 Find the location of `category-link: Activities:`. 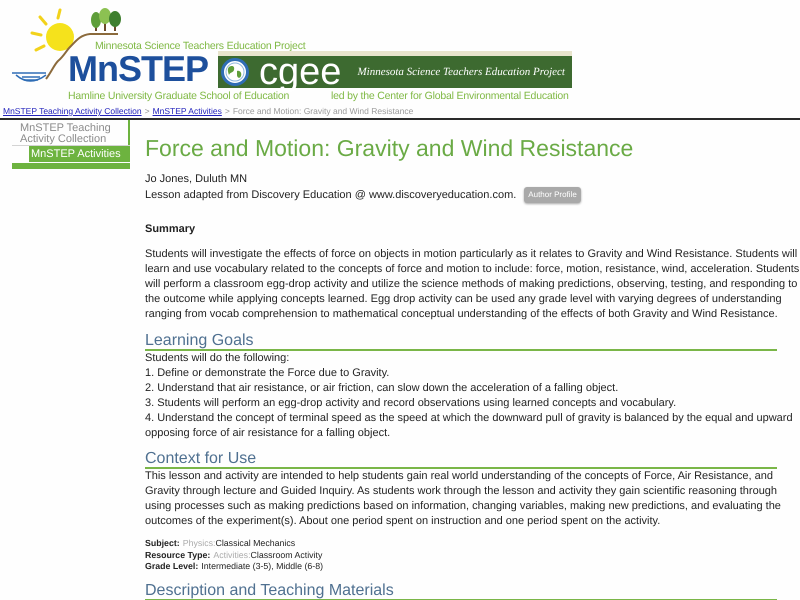

category-link: Activities: is located at coordinates (232, 555).